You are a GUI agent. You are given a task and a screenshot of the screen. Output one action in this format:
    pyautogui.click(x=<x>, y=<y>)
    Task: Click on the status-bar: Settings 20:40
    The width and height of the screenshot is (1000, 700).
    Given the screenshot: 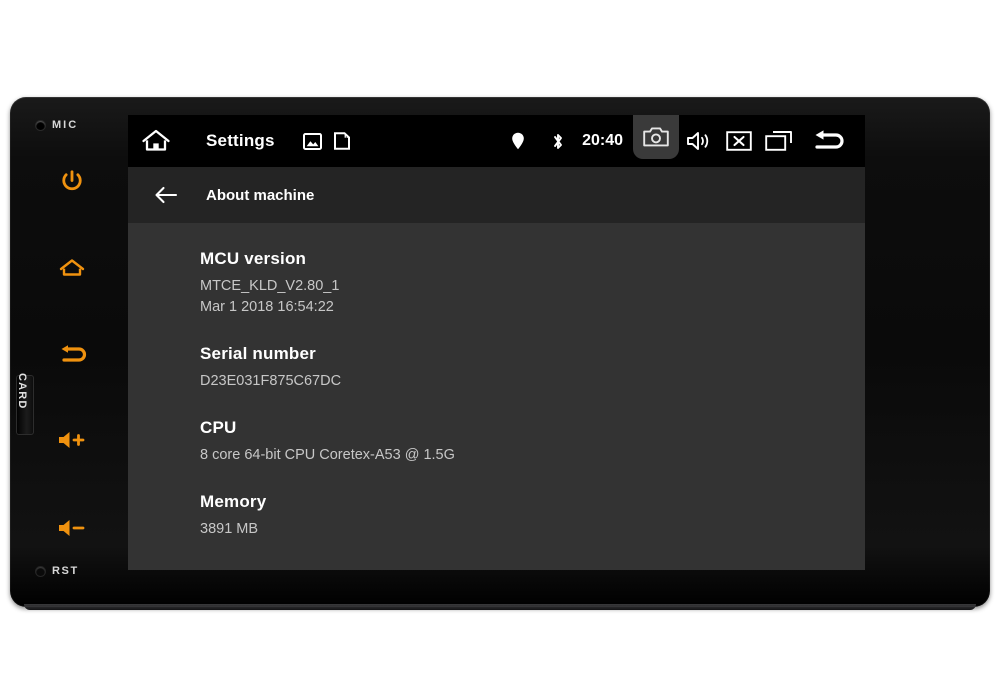 What is the action you would take?
    pyautogui.click(x=496, y=141)
    